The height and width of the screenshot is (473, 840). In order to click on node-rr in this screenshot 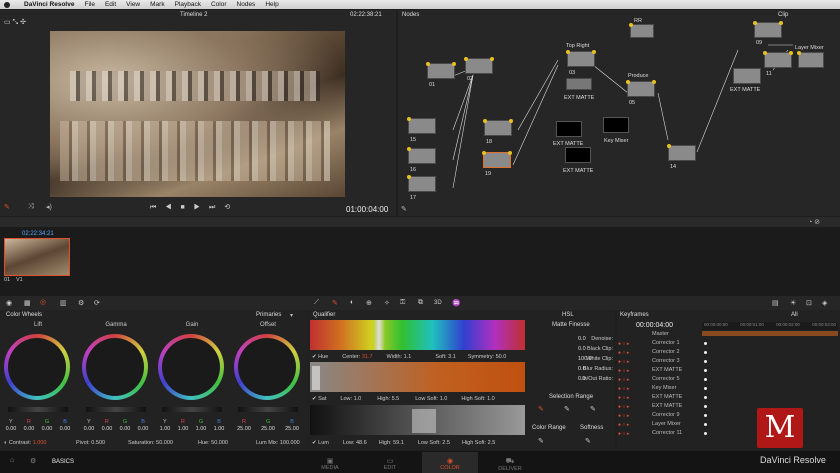, I will do `click(641, 30)`.